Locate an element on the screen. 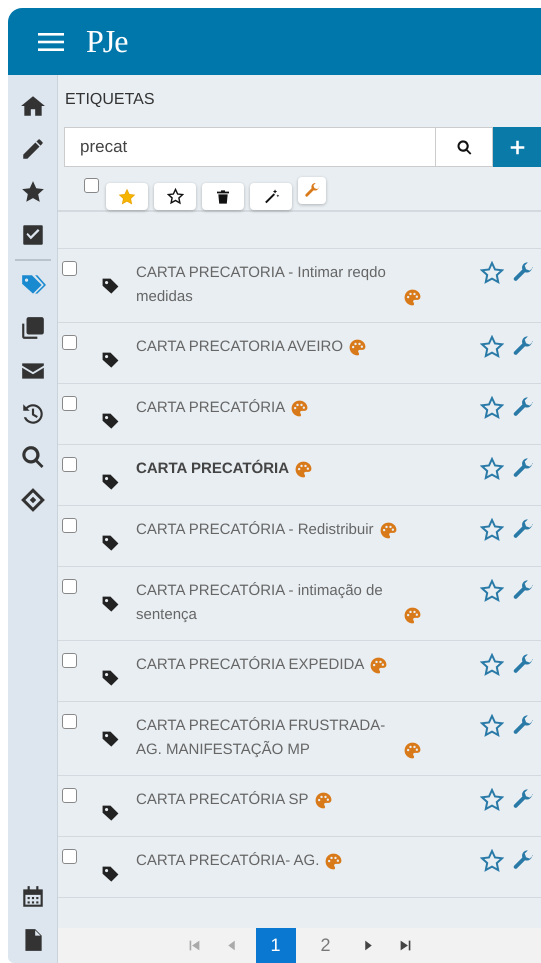 This screenshot has height=963, width=541. first-page-icon is located at coordinates (194, 945).